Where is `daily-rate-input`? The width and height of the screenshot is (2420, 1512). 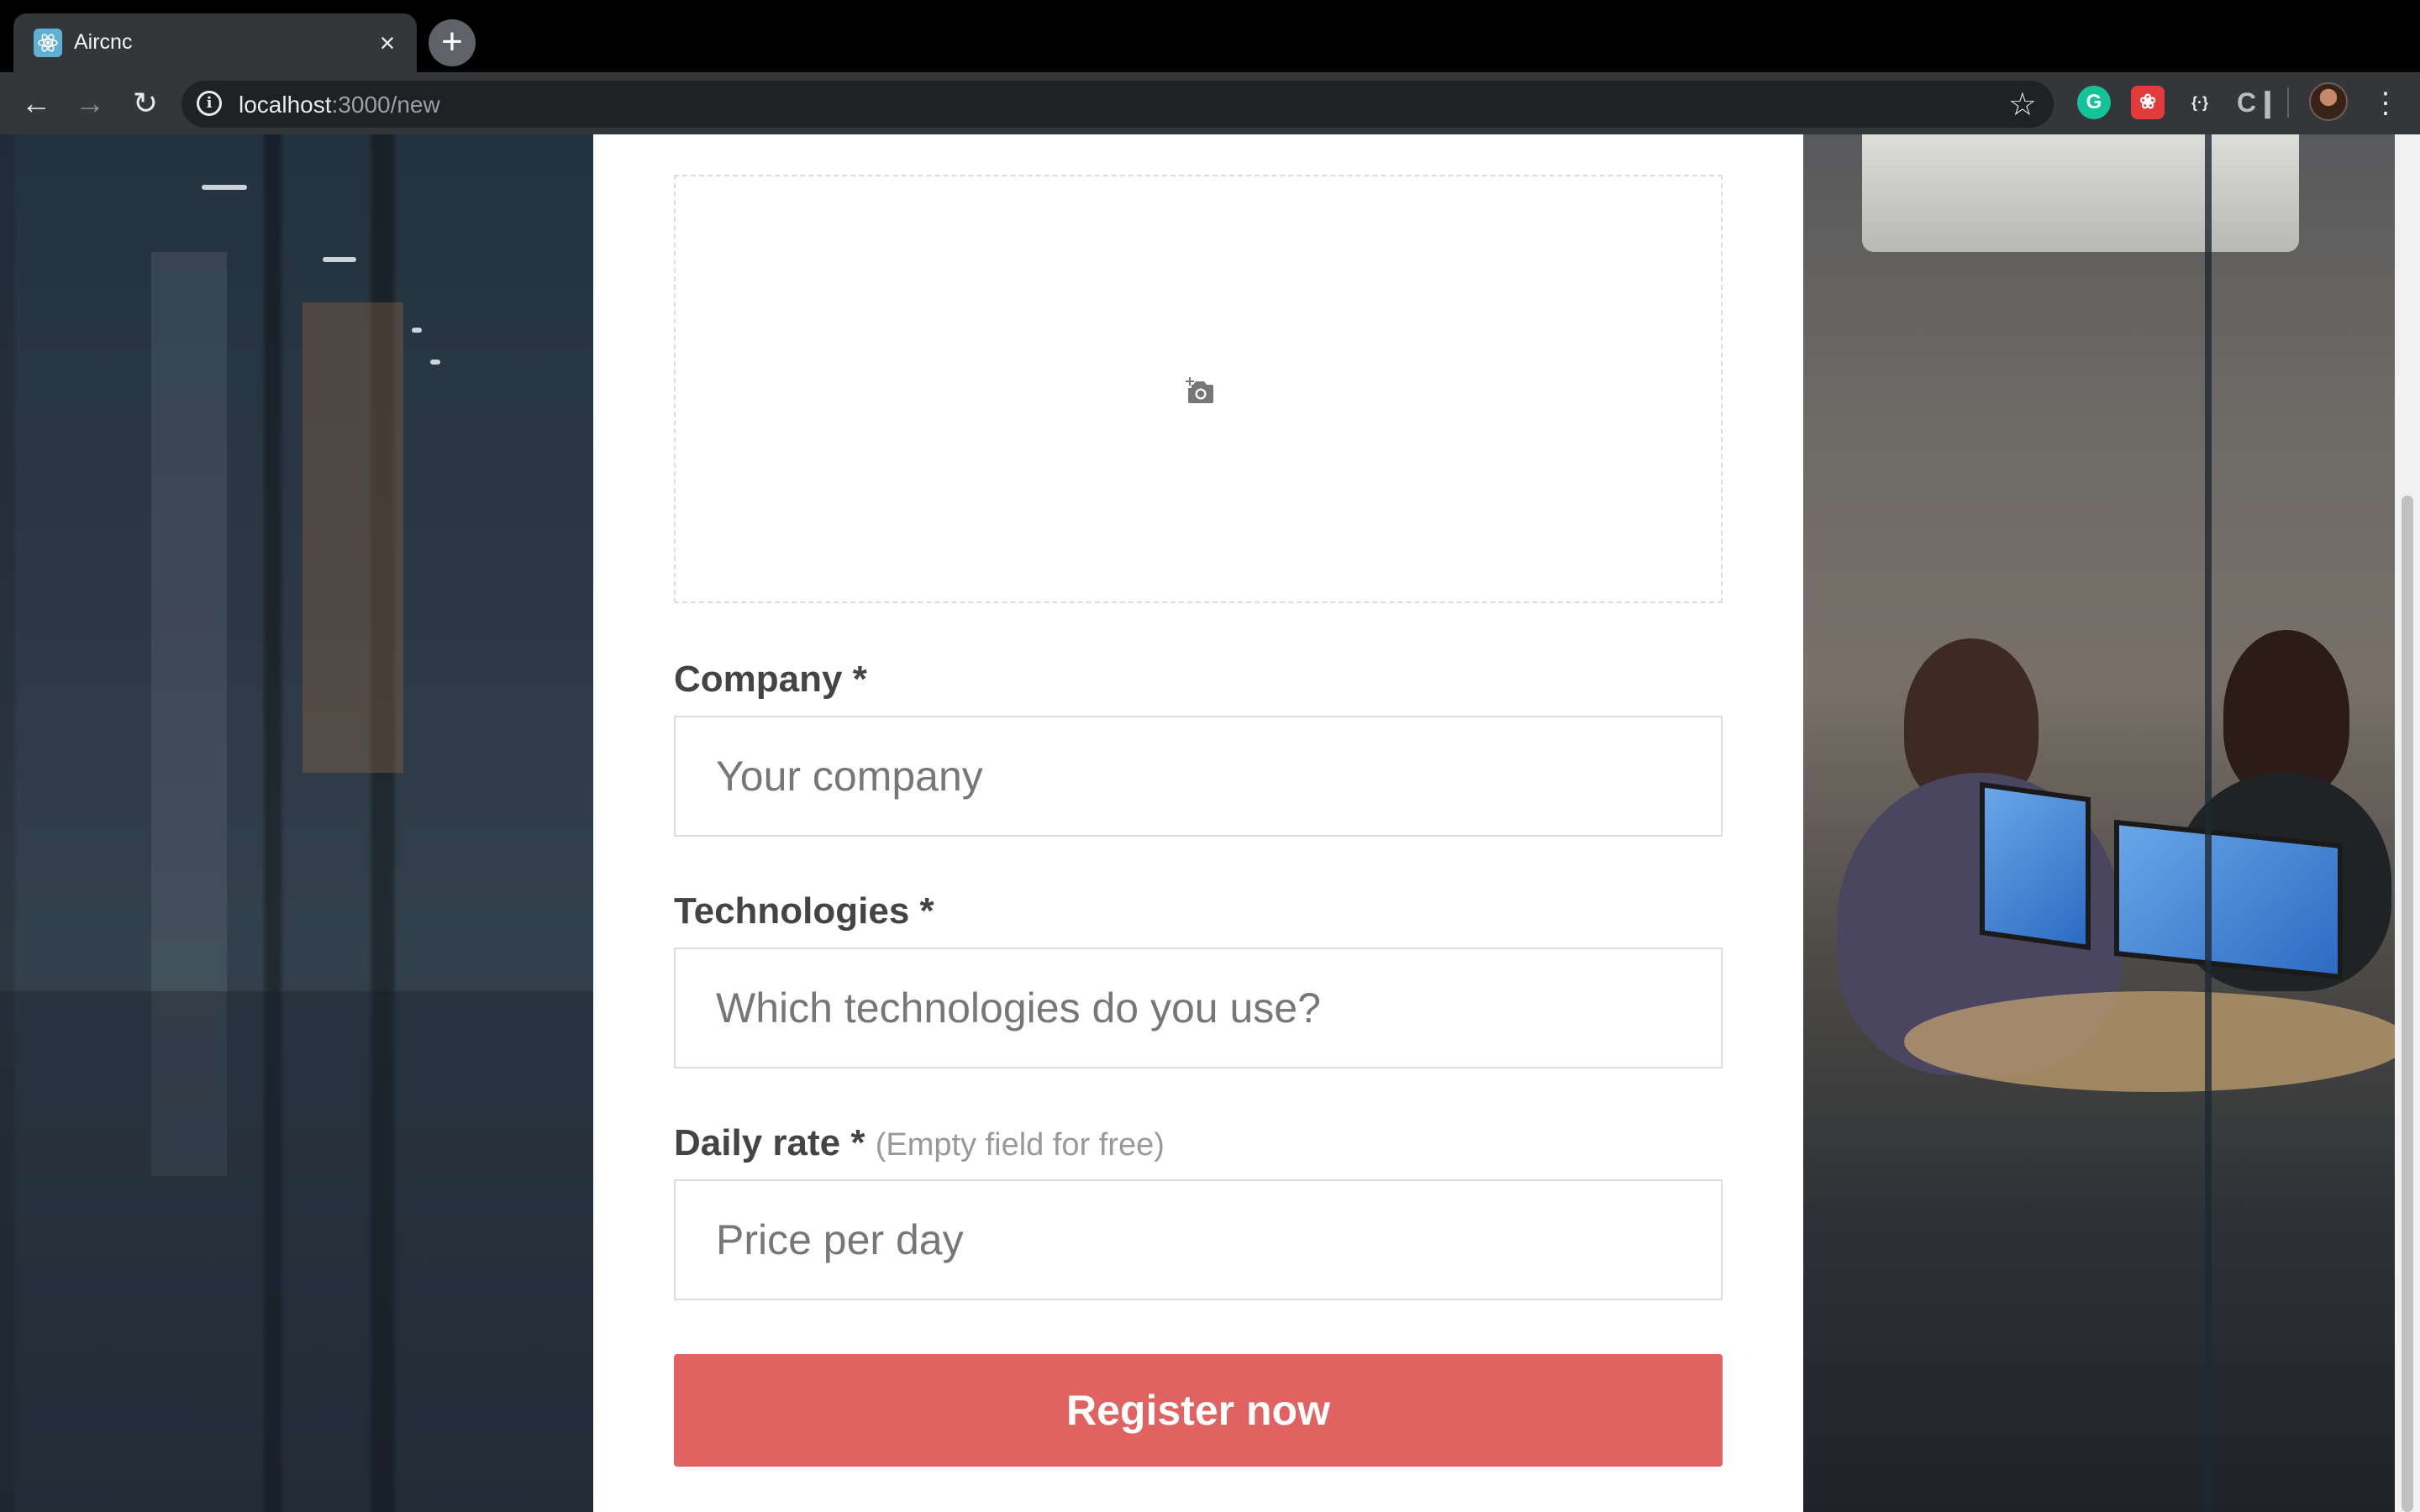
daily-rate-input is located at coordinates (1198, 1239).